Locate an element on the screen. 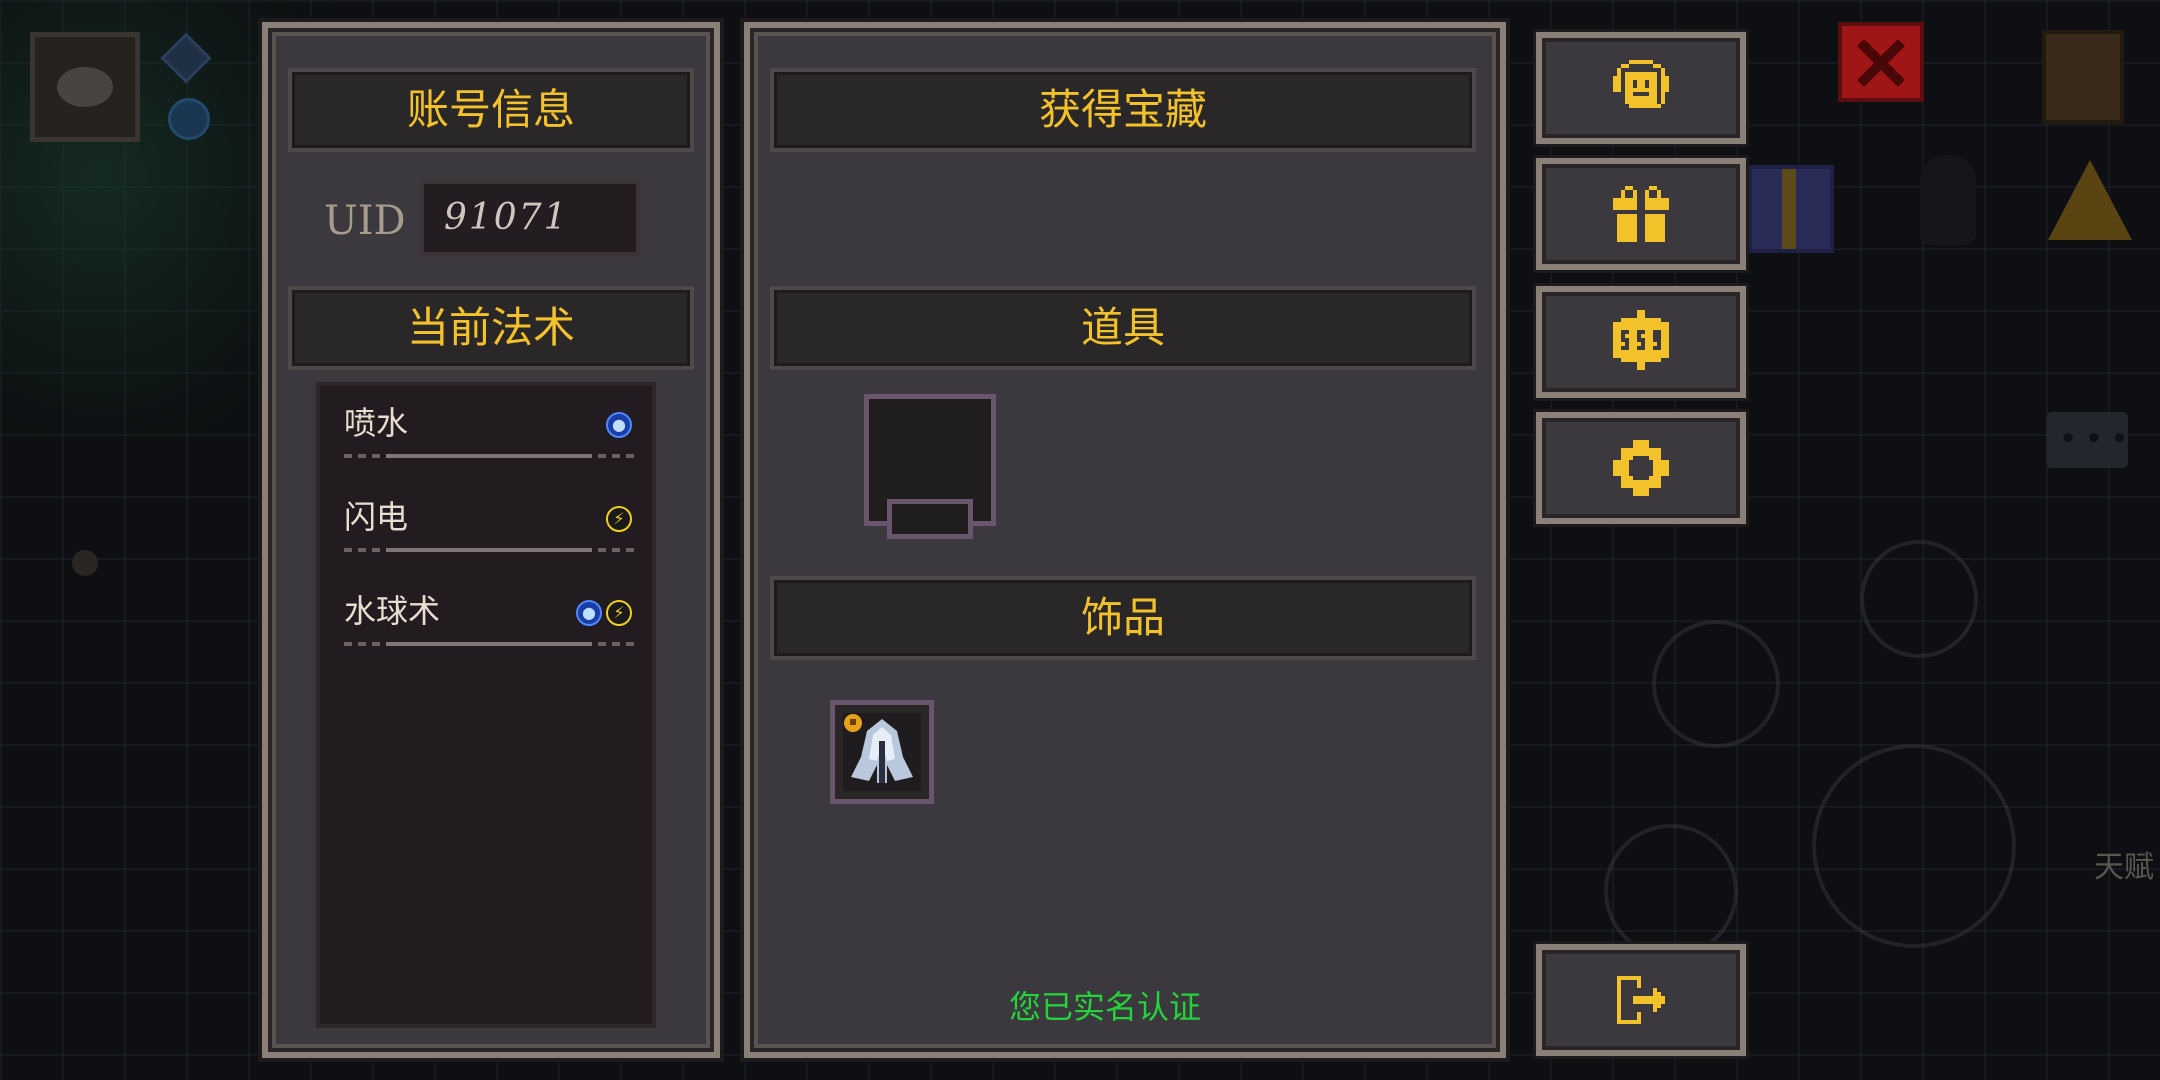  redeem-code-button is located at coordinates (1641, 342).